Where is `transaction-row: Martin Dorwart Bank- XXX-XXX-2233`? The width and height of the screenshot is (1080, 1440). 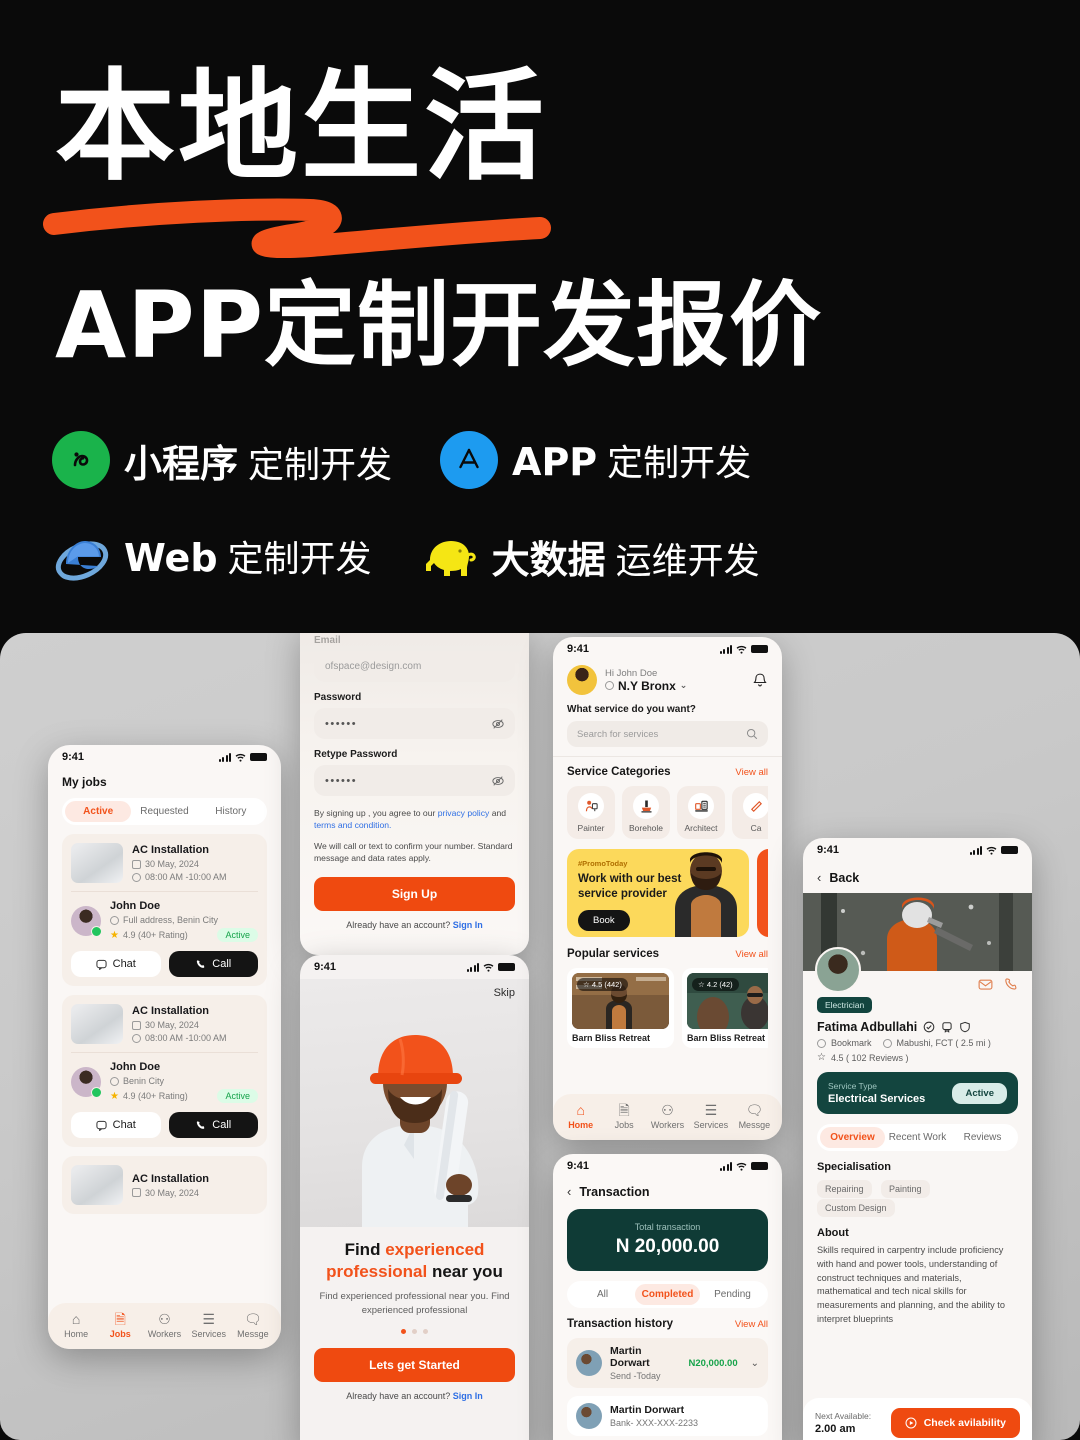
transaction-row: Martin Dorwart Bank- XXX-XXX-2233 is located at coordinates (667, 1416).